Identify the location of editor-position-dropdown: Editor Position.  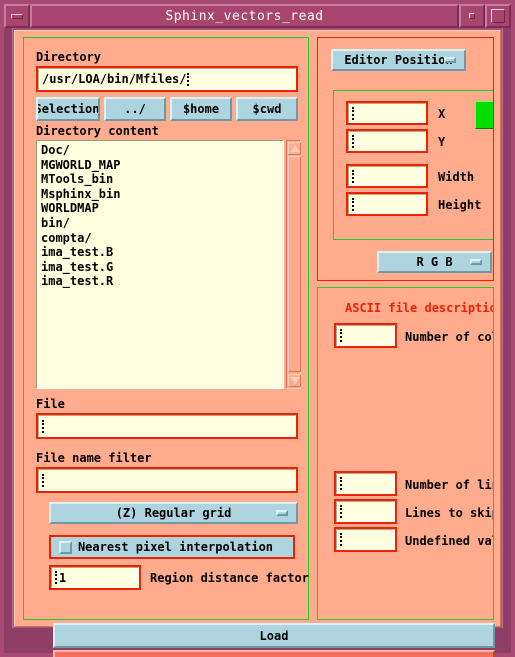
(398, 60).